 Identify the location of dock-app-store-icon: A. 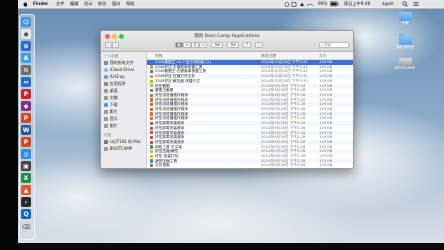
(26, 58).